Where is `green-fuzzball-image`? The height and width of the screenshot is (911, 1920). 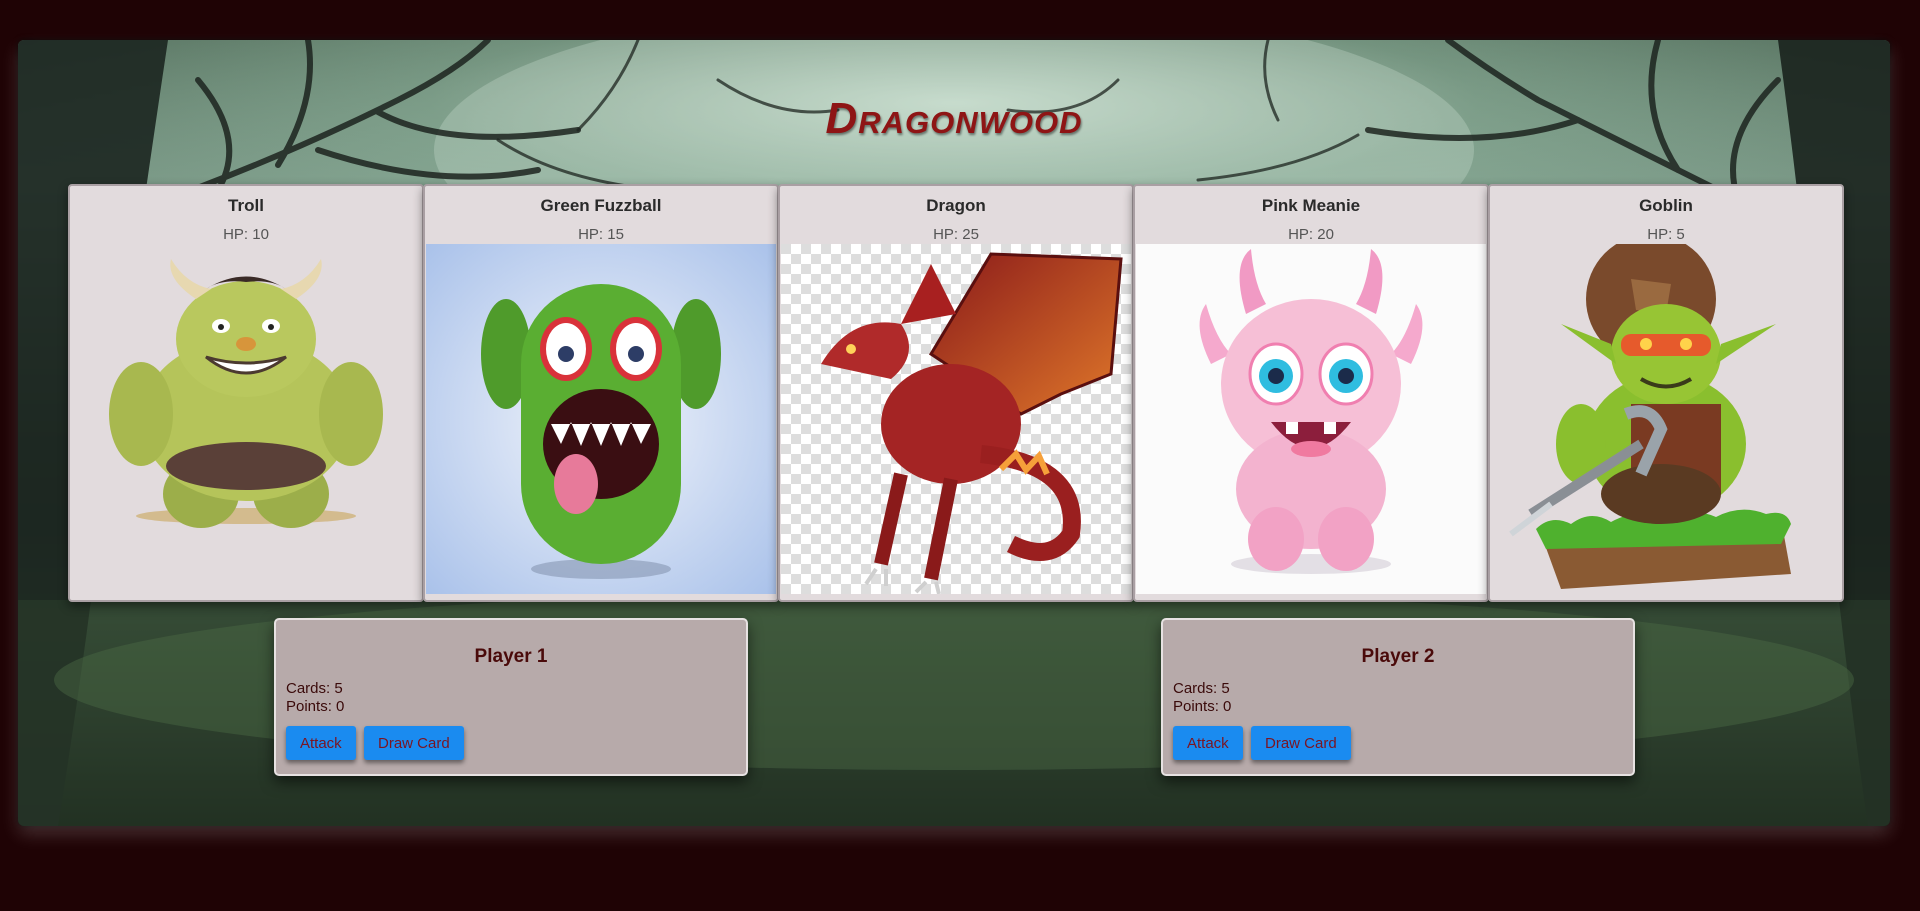
green-fuzzball-image is located at coordinates (601, 419).